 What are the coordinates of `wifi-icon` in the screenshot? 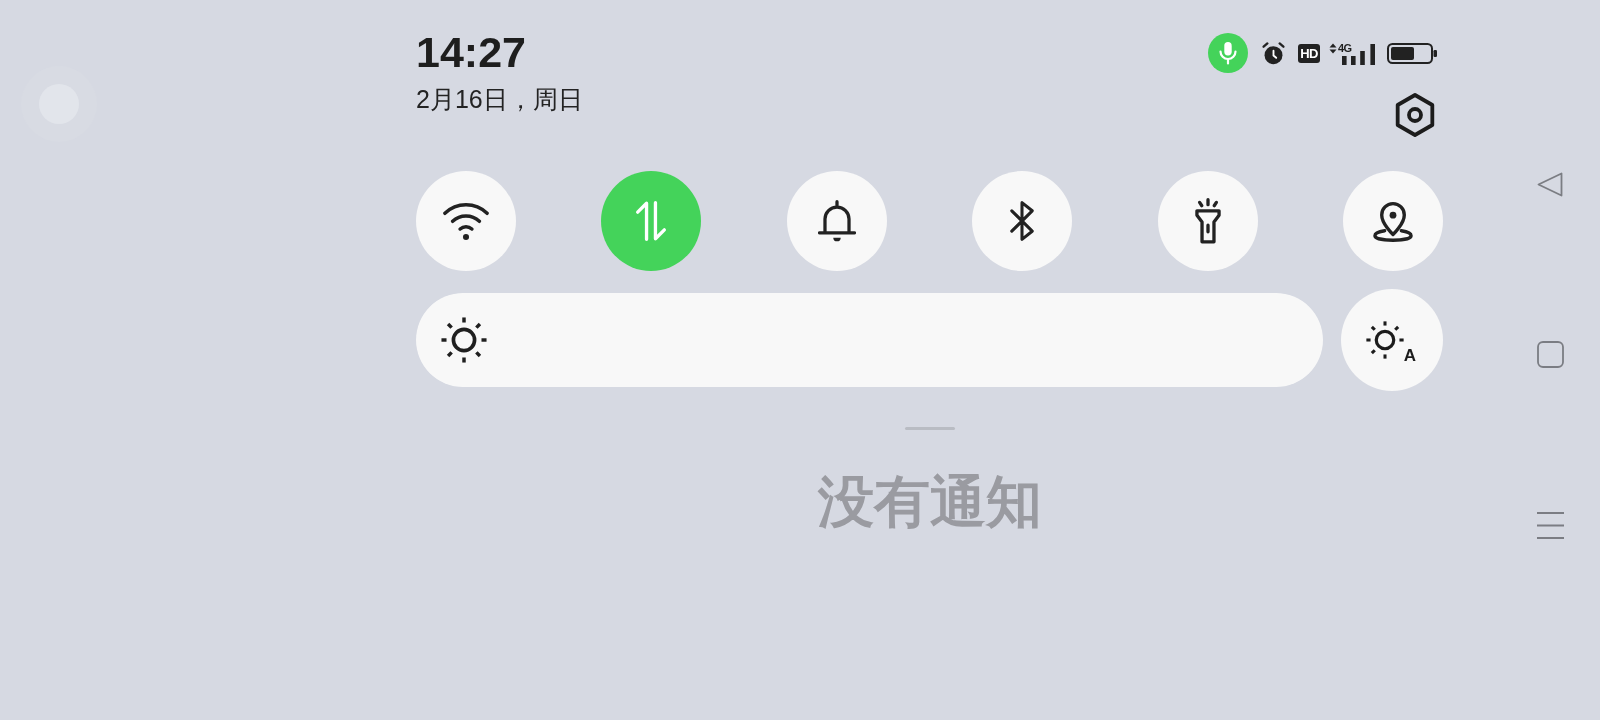 It's located at (466, 221).